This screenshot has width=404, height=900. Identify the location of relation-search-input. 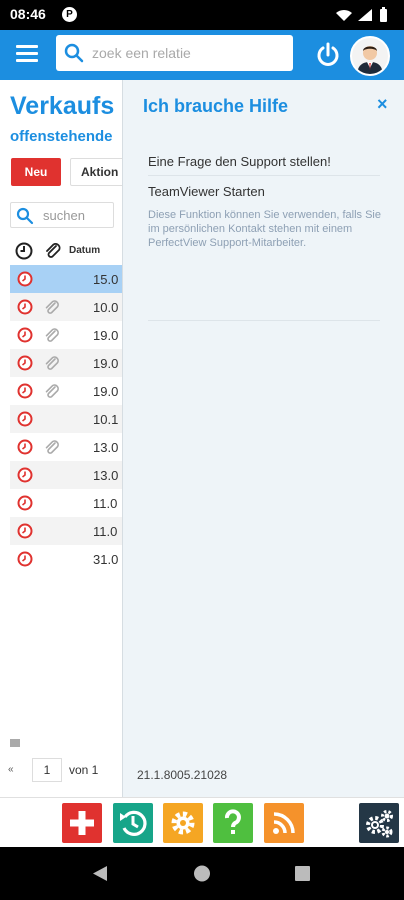
(187, 53).